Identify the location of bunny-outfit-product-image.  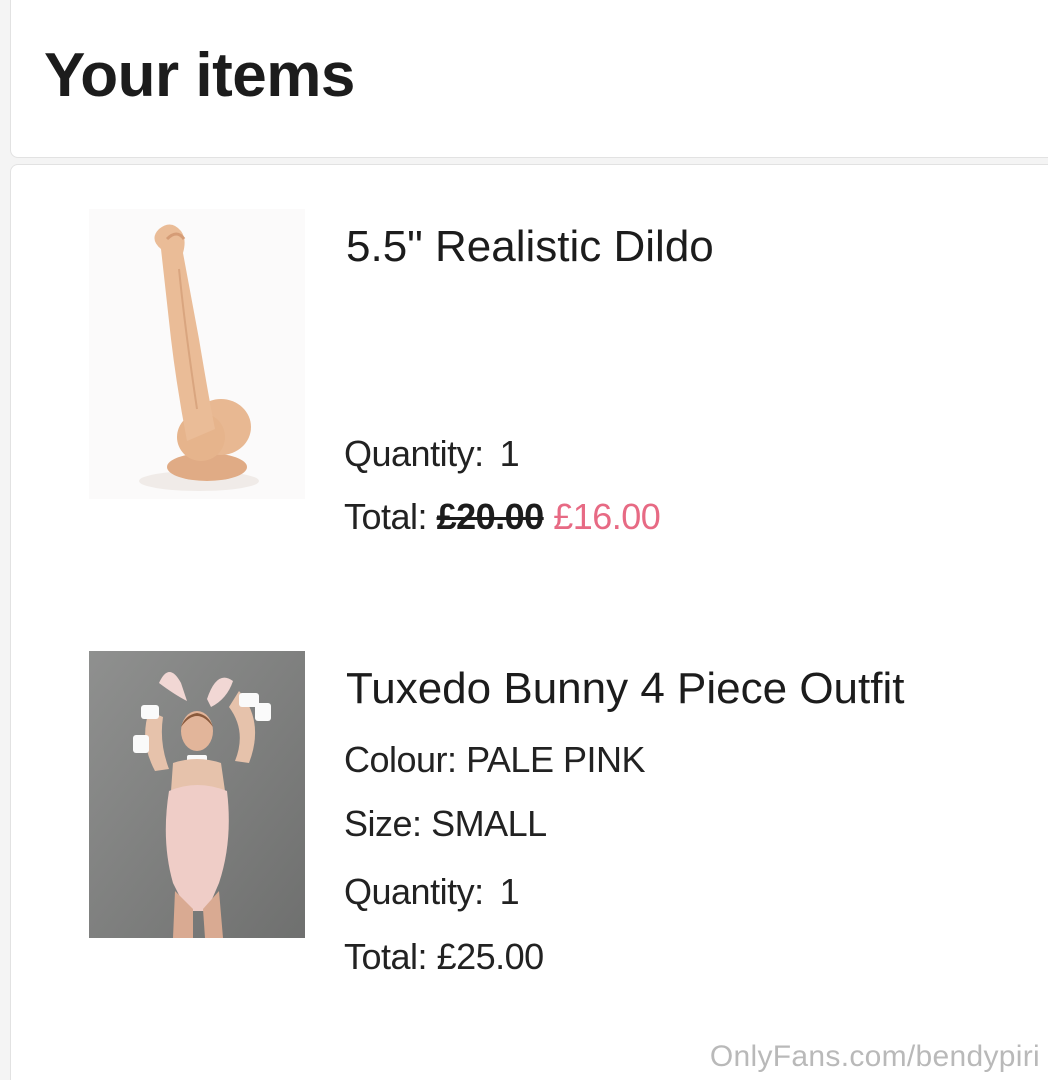
(197, 794).